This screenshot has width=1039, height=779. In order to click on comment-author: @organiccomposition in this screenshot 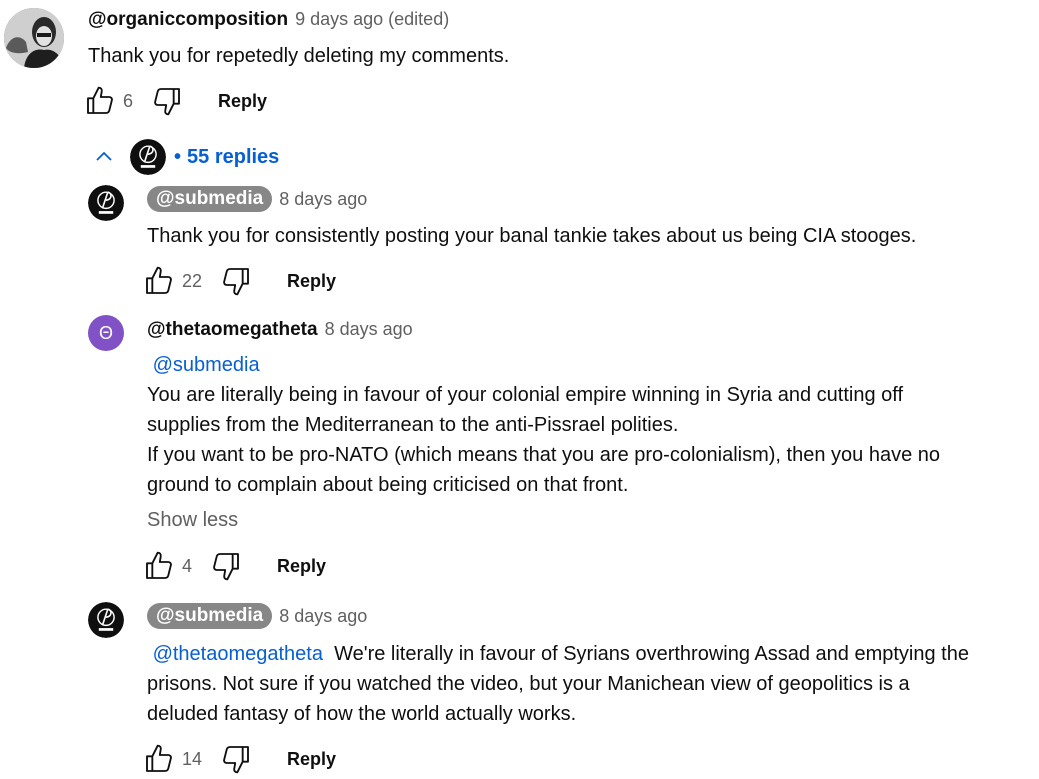, I will do `click(188, 20)`.